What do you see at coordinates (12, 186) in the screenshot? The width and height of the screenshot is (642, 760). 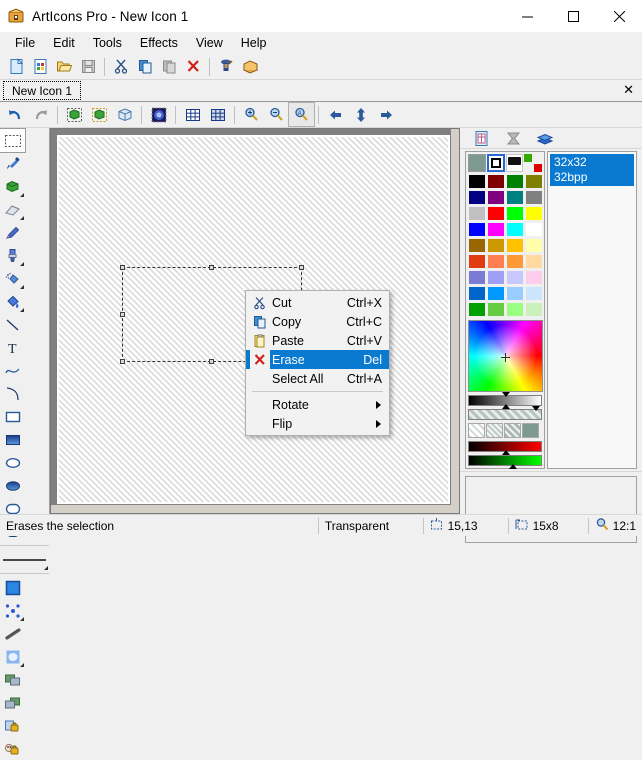 I see `fill-shape-tool` at bounding box center [12, 186].